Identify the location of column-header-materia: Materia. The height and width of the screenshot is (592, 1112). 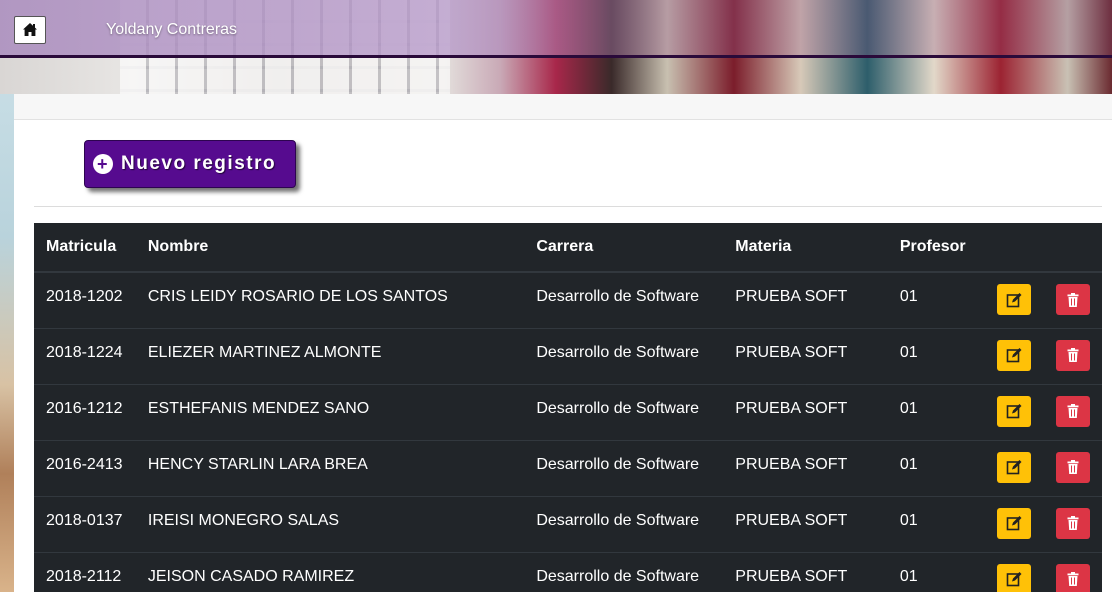
(805, 248).